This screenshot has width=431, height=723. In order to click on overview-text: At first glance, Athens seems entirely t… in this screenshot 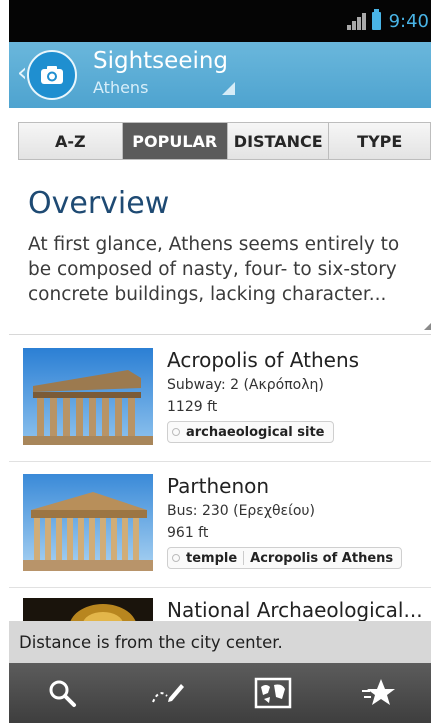, I will do `click(225, 269)`.